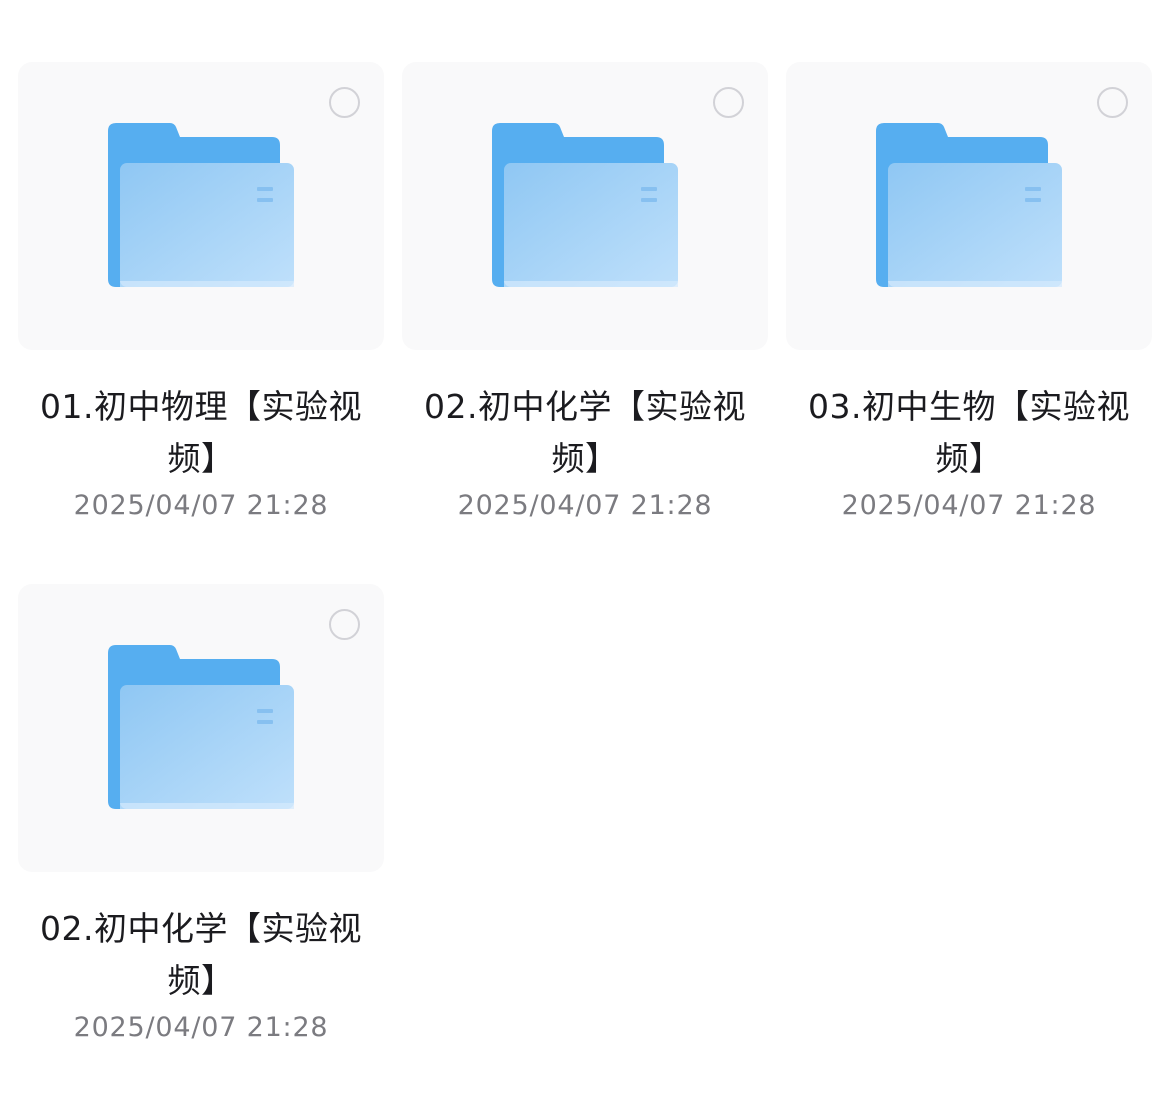 The height and width of the screenshot is (1108, 1170). What do you see at coordinates (201, 432) in the screenshot?
I see `folder-name: 01.初中物理【实验视频】` at bounding box center [201, 432].